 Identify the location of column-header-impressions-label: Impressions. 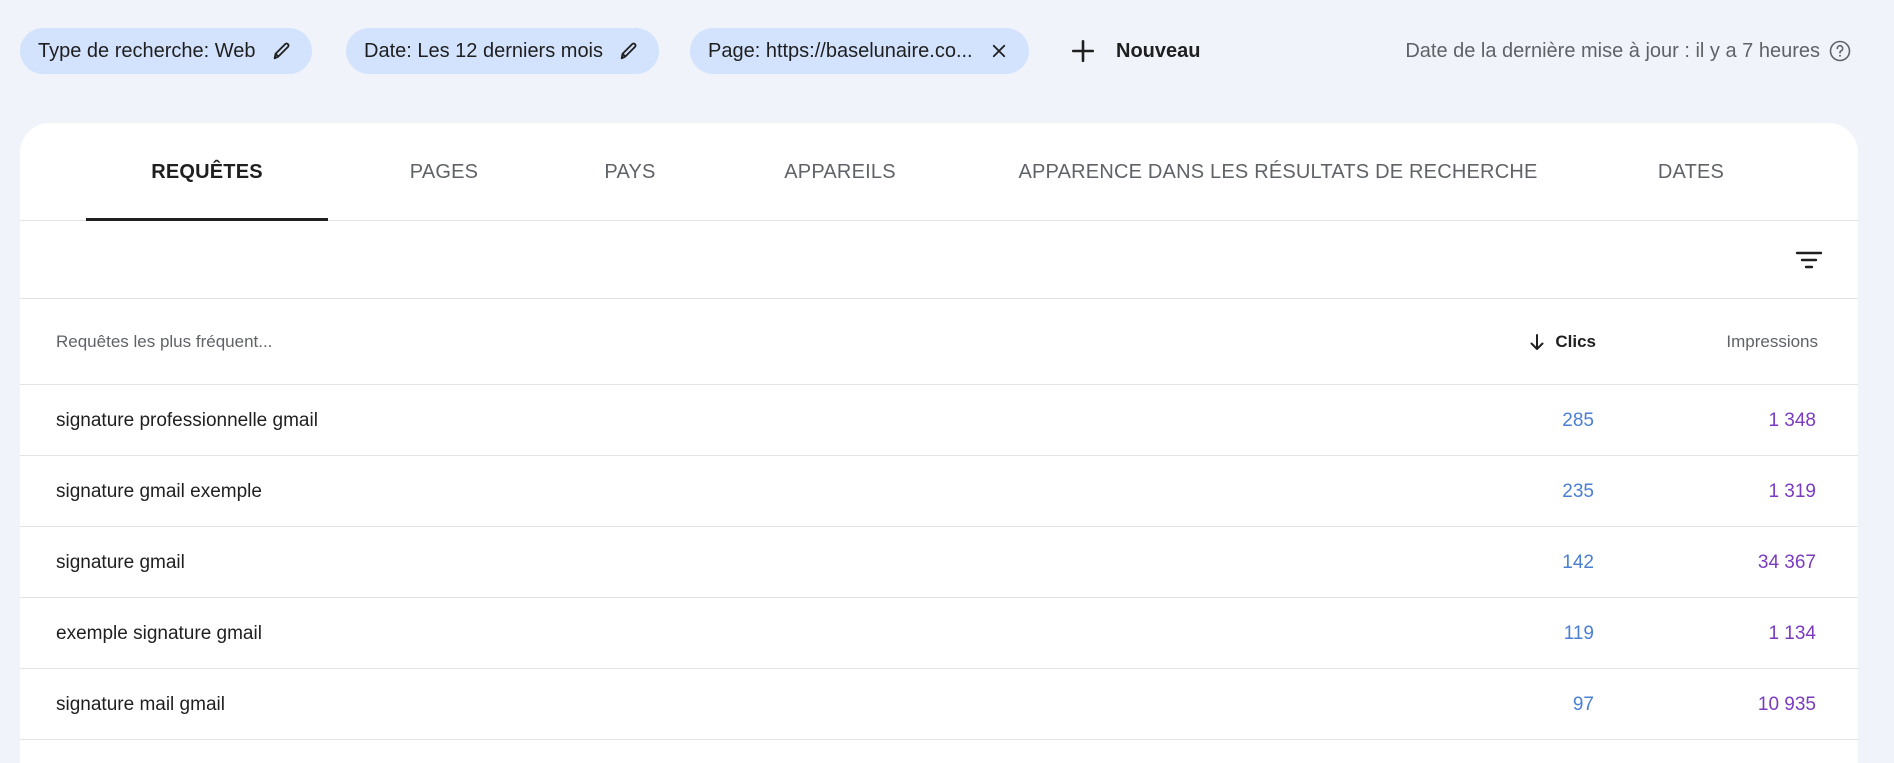
(1772, 341).